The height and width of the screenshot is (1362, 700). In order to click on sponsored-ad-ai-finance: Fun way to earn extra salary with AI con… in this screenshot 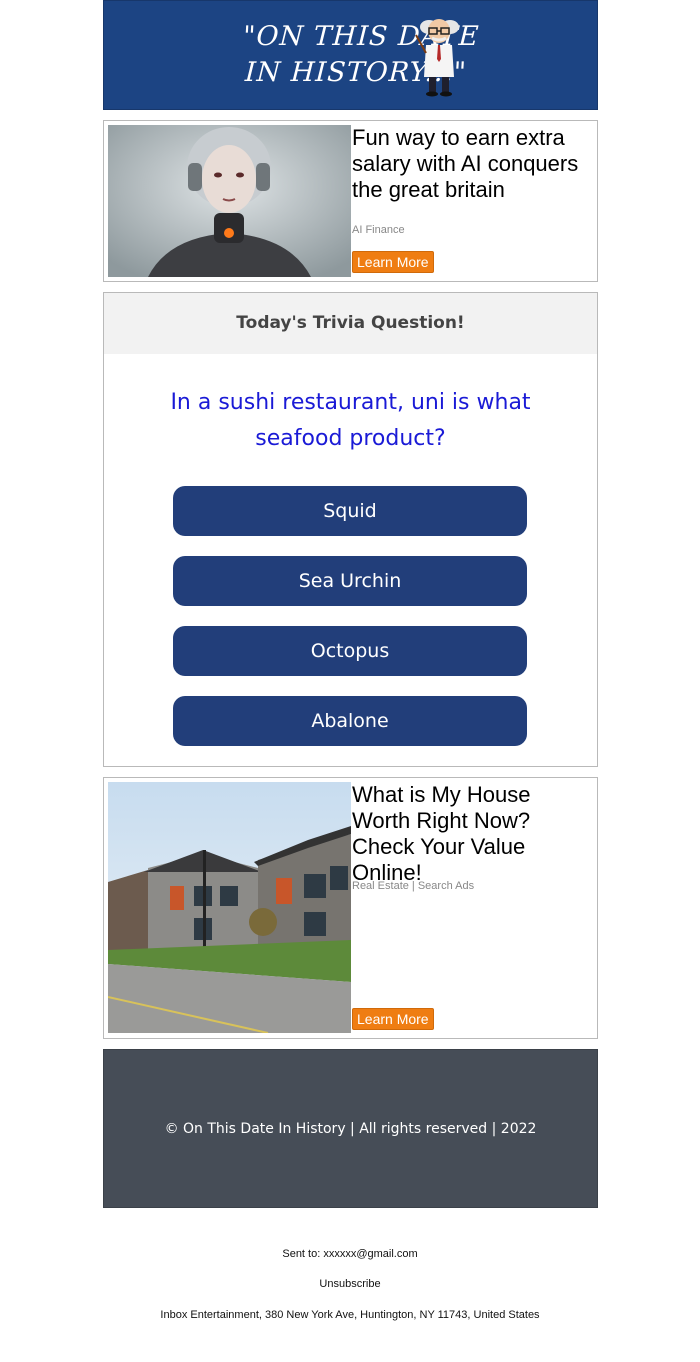, I will do `click(350, 201)`.